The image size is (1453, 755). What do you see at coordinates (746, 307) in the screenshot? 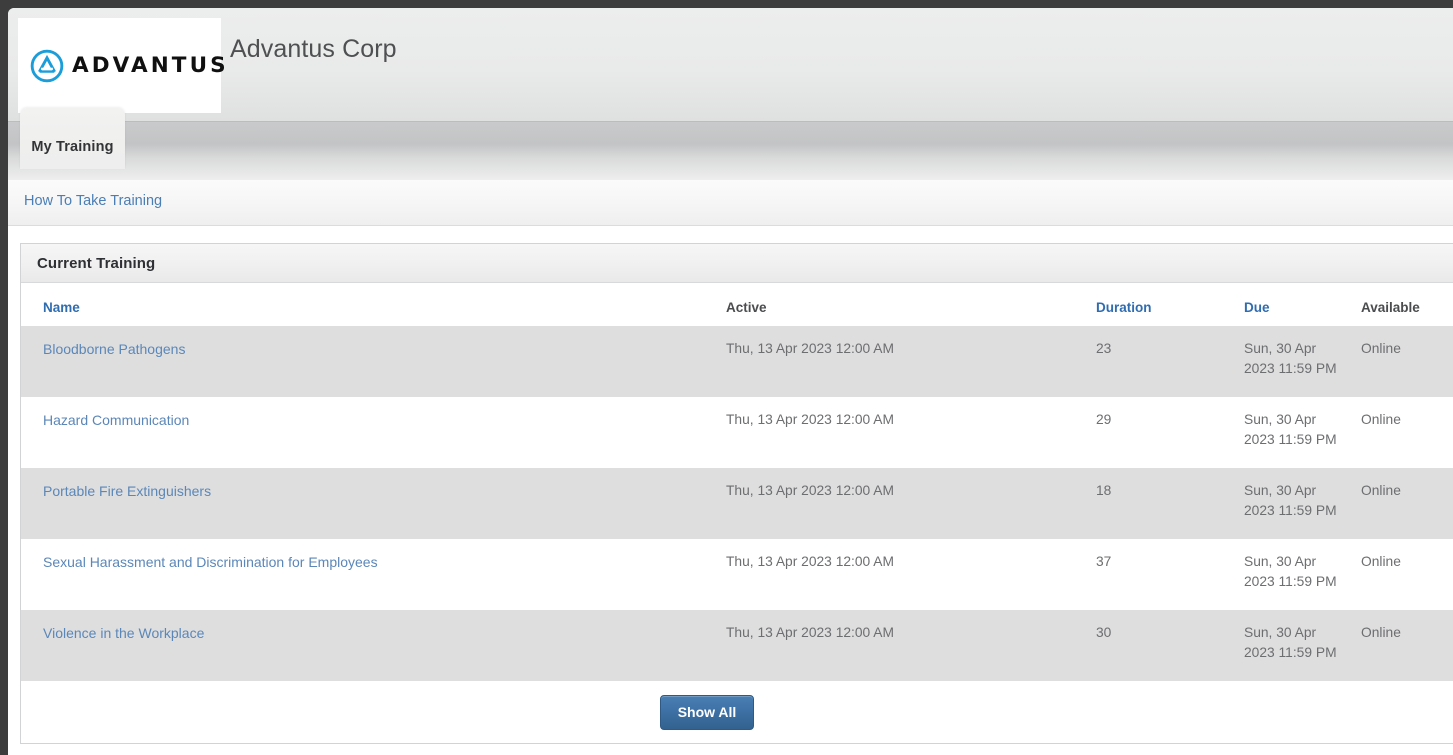
I see `column-header-active-label: Active` at bounding box center [746, 307].